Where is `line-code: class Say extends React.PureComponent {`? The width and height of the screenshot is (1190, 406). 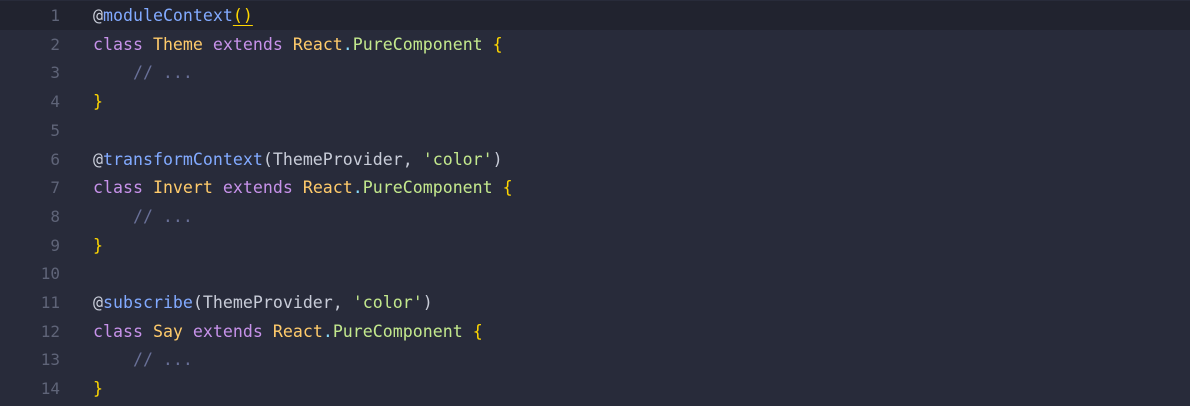
line-code: class Say extends React.PureComponent { is located at coordinates (288, 331).